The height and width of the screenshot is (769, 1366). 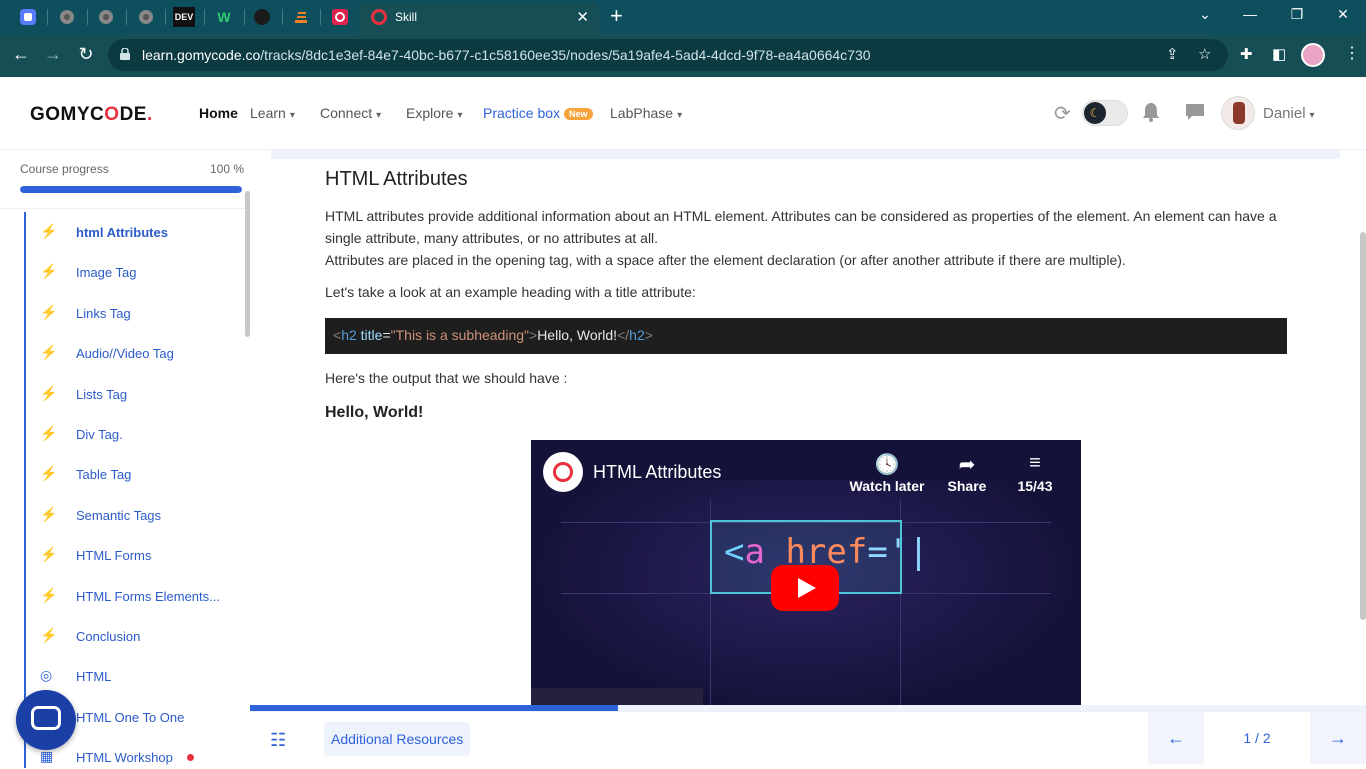 I want to click on nav-home: Home, so click(x=218, y=113).